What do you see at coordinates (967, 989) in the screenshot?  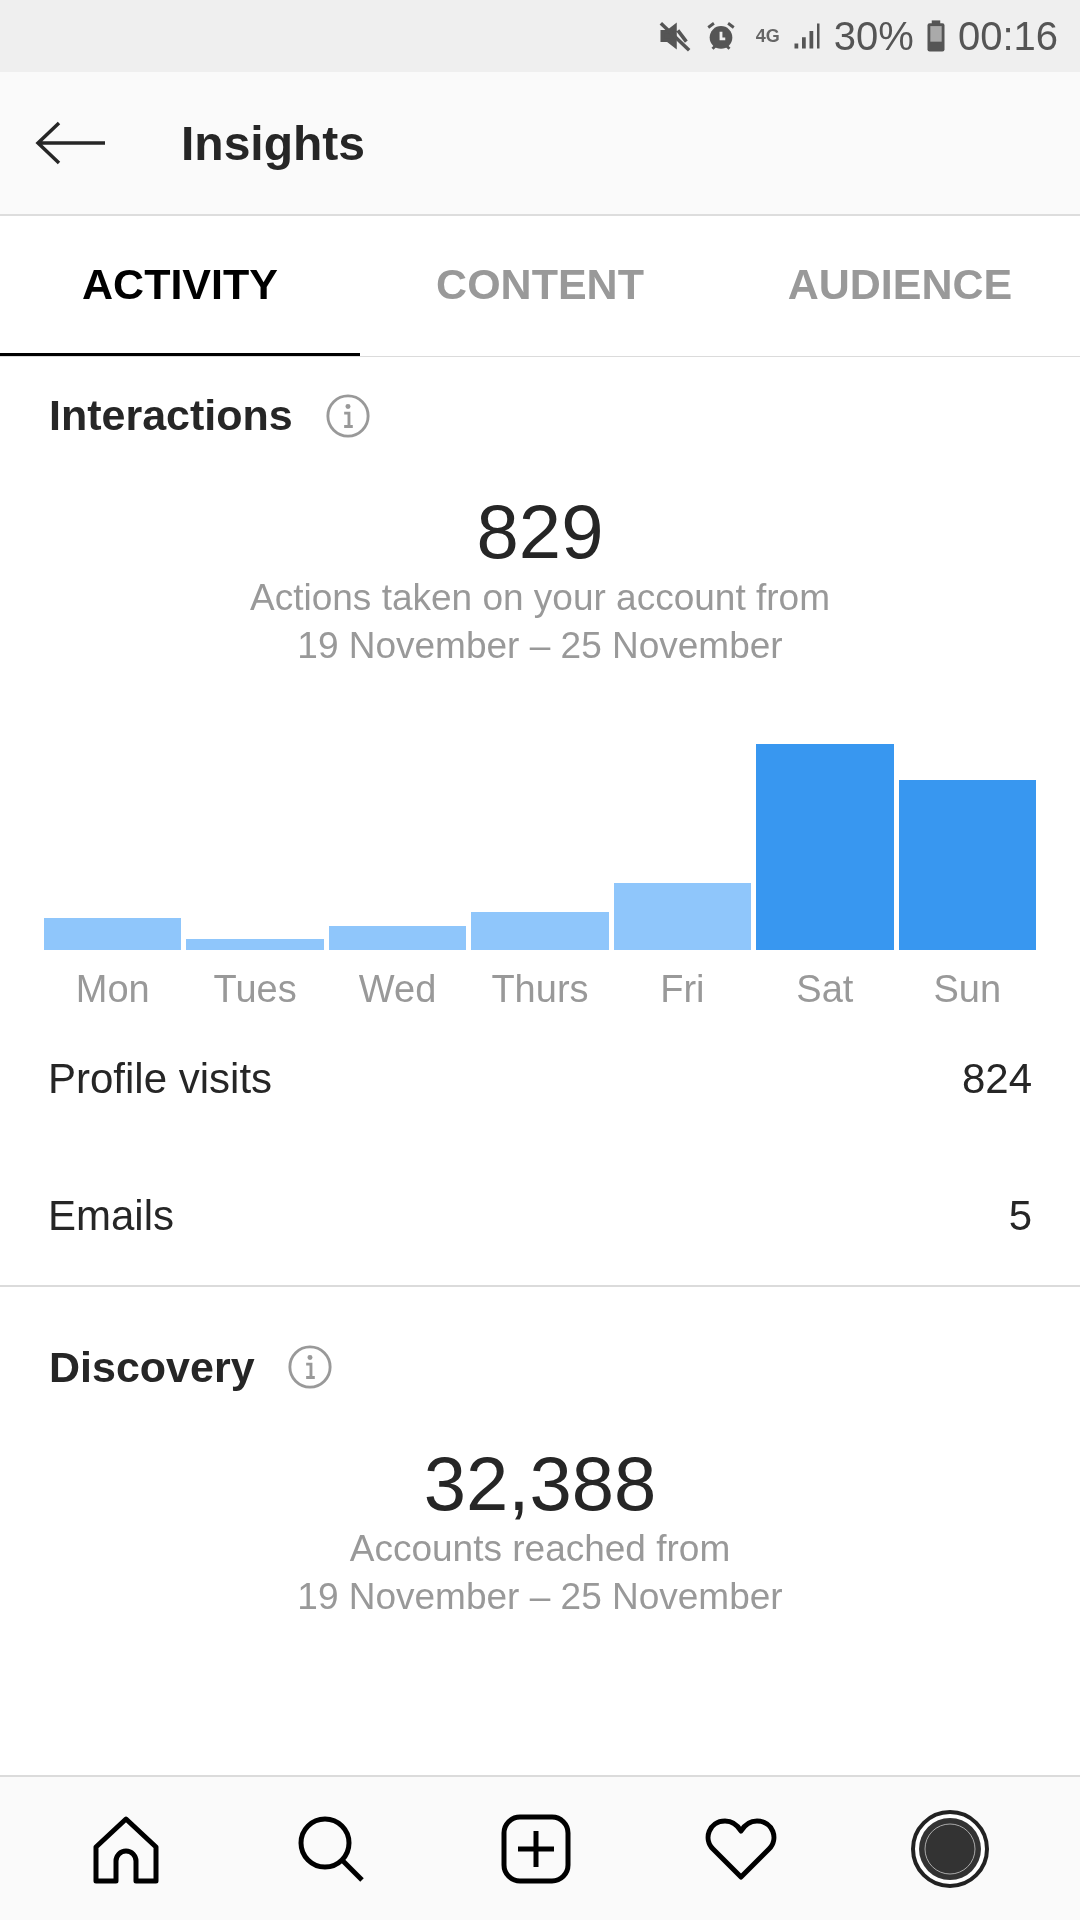 I see `day-label: Sun` at bounding box center [967, 989].